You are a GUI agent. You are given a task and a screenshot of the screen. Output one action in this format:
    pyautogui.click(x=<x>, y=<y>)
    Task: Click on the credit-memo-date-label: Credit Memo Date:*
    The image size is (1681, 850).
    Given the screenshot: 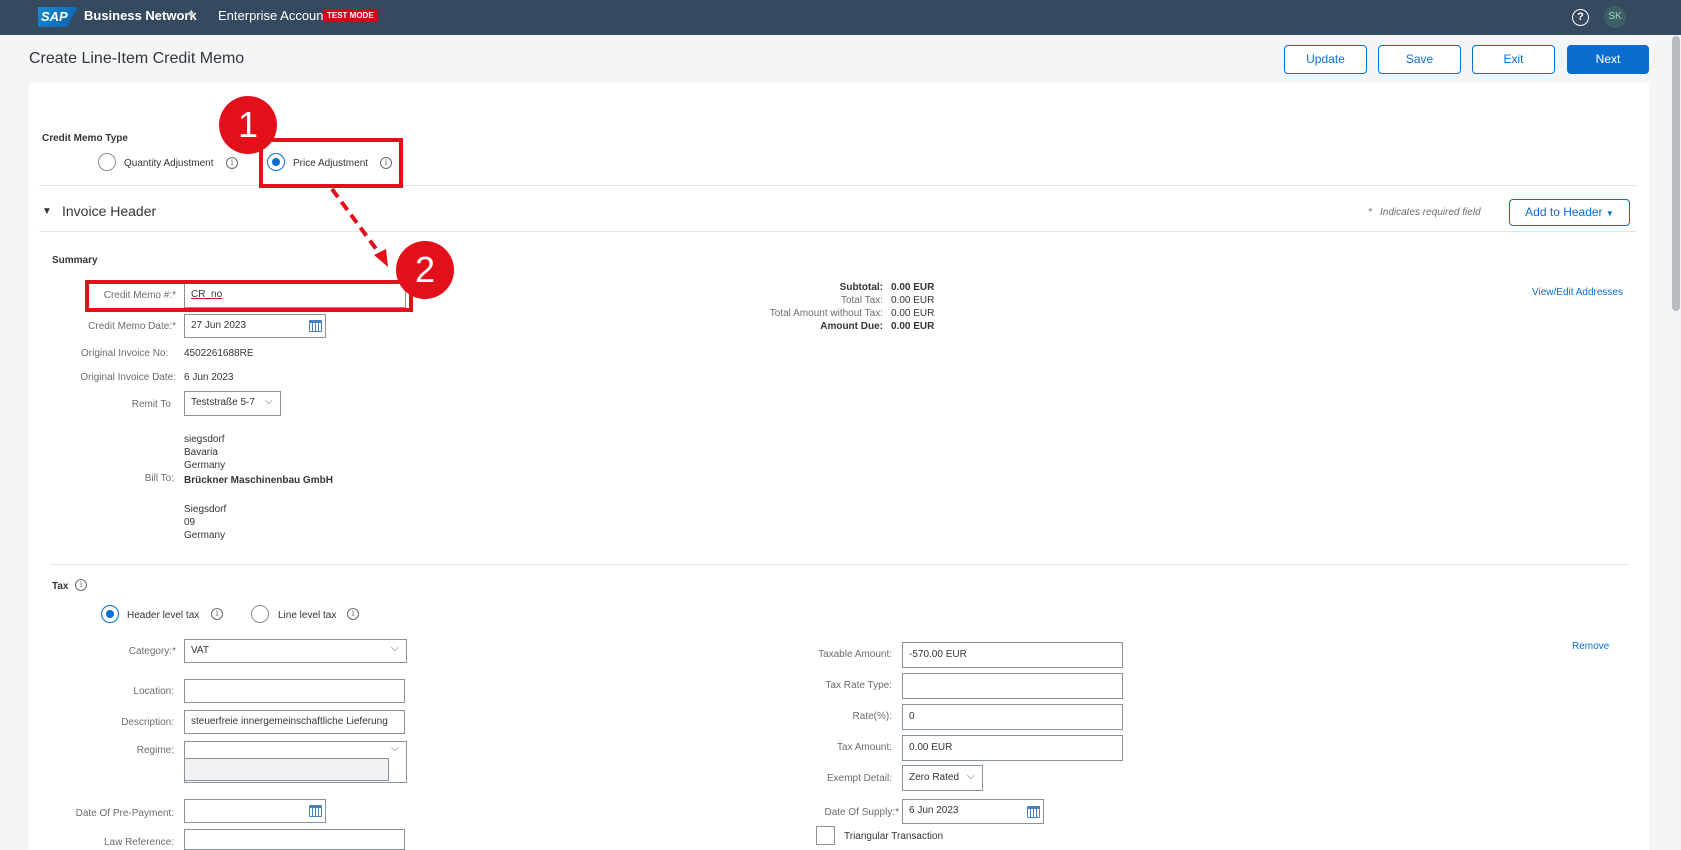 What is the action you would take?
    pyautogui.click(x=132, y=326)
    